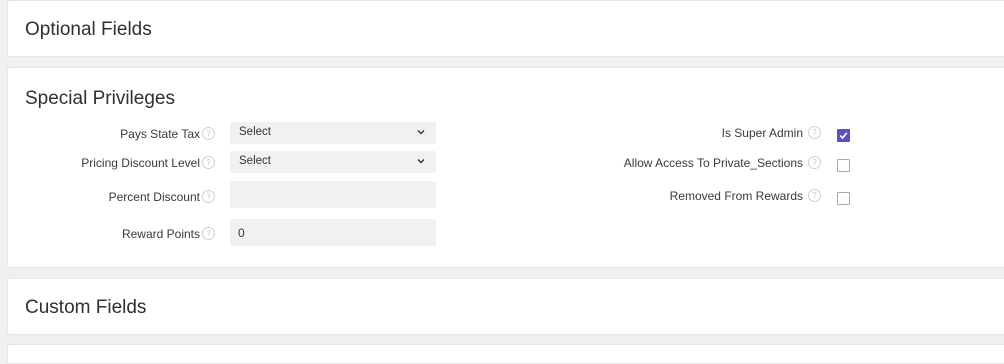 This screenshot has width=1004, height=364. What do you see at coordinates (160, 134) in the screenshot?
I see `pays-state-tax-label: Pays State Tax` at bounding box center [160, 134].